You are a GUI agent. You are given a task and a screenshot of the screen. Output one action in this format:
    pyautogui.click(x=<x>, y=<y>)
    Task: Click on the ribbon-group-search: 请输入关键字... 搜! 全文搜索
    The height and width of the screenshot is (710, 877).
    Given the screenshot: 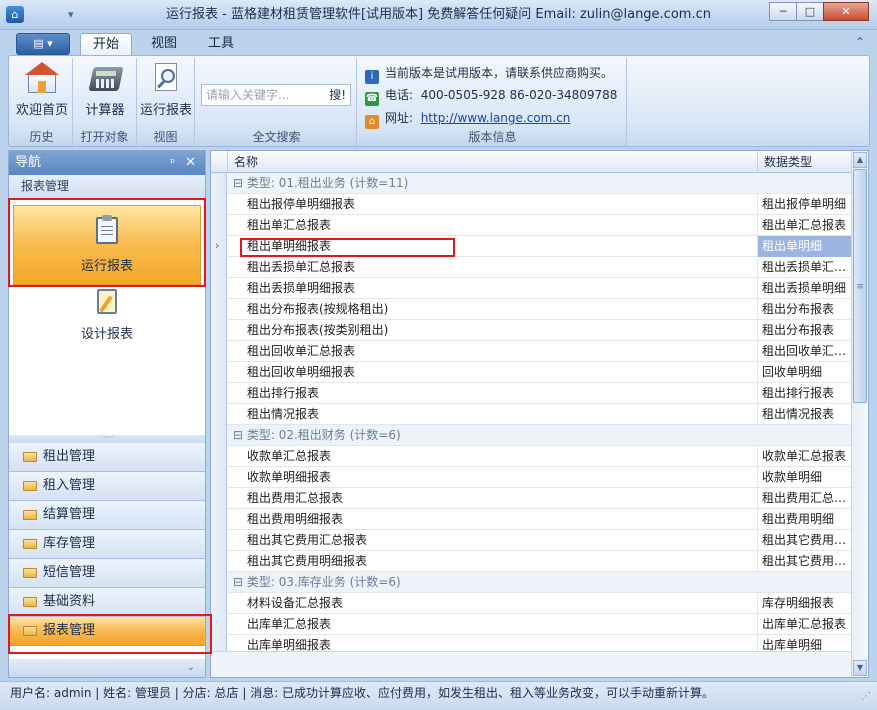 What is the action you would take?
    pyautogui.click(x=277, y=102)
    